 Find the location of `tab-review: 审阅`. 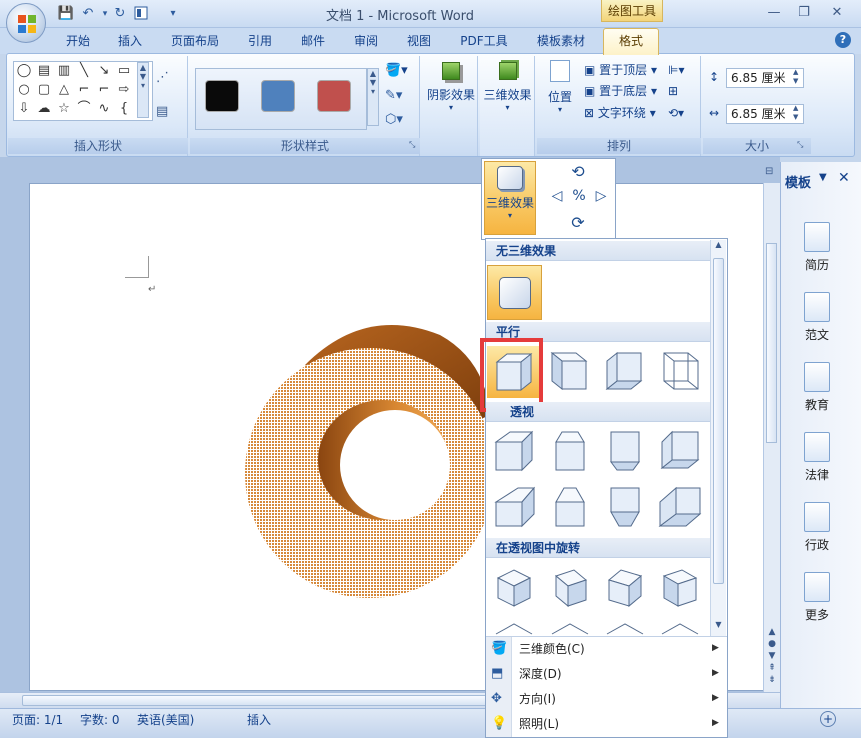

tab-review: 审阅 is located at coordinates (366, 41).